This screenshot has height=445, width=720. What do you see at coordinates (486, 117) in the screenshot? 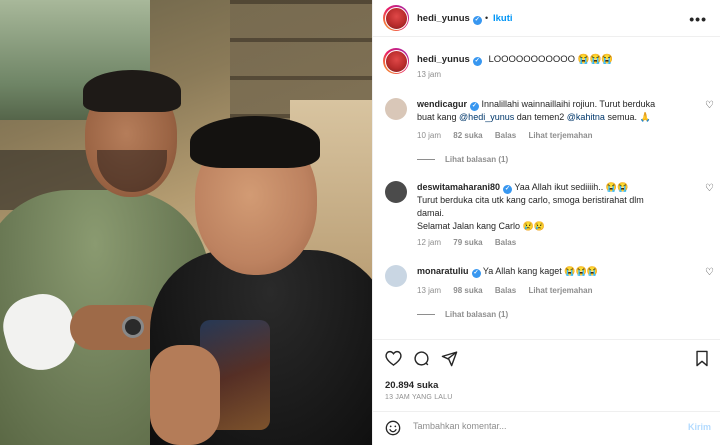
I see `mention-link: @hedi_yunus` at bounding box center [486, 117].